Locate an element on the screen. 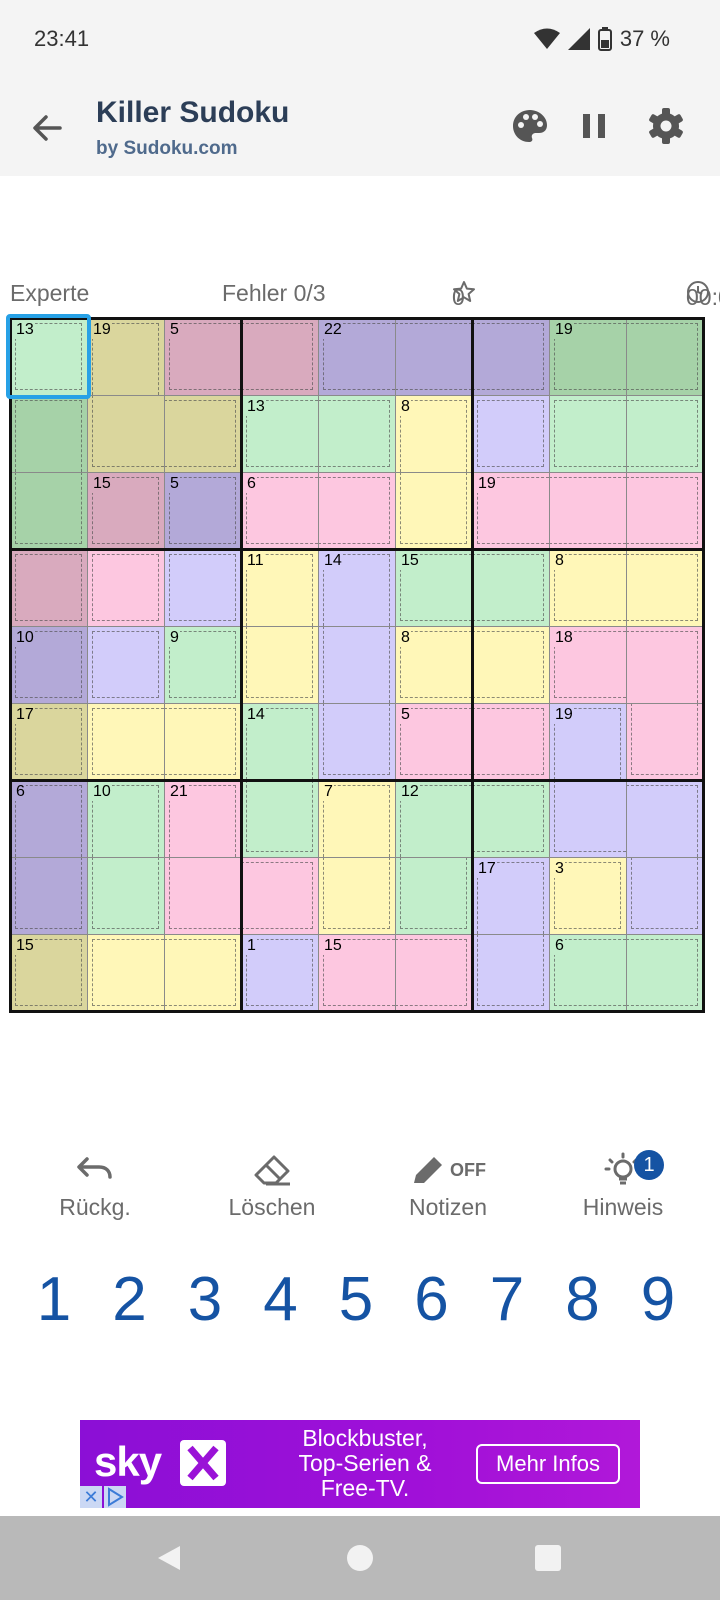 This screenshot has width=720, height=1600. grid-cell-r5c5 is located at coordinates (356, 664).